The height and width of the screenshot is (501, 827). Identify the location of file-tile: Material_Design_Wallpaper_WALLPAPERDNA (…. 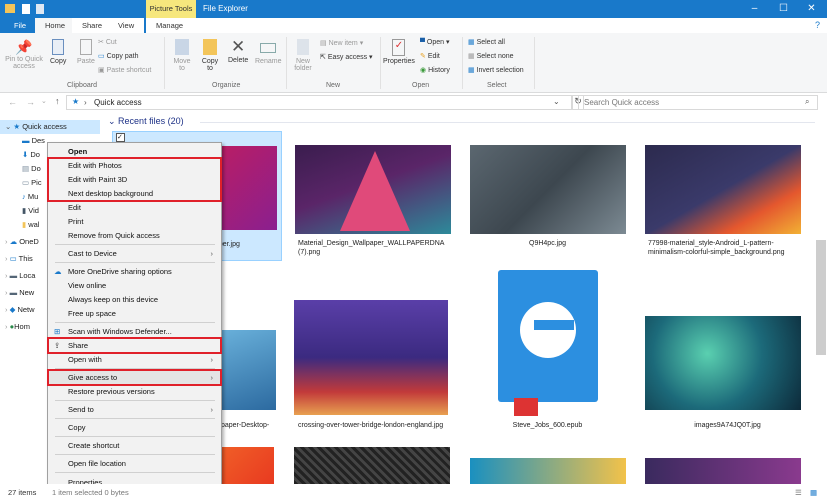
(374, 196).